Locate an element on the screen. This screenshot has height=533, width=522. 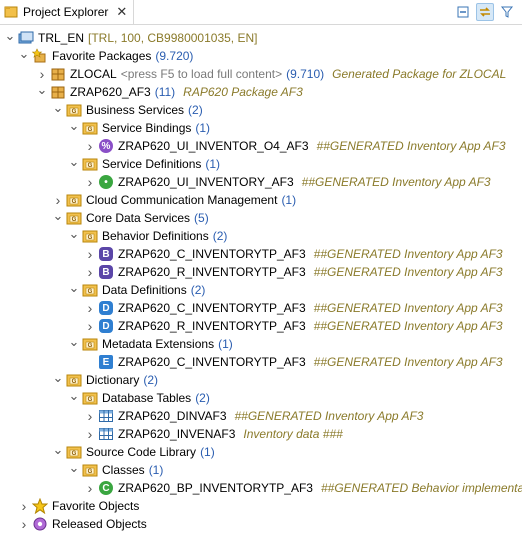
link-with-editor-icon is located at coordinates (485, 12).